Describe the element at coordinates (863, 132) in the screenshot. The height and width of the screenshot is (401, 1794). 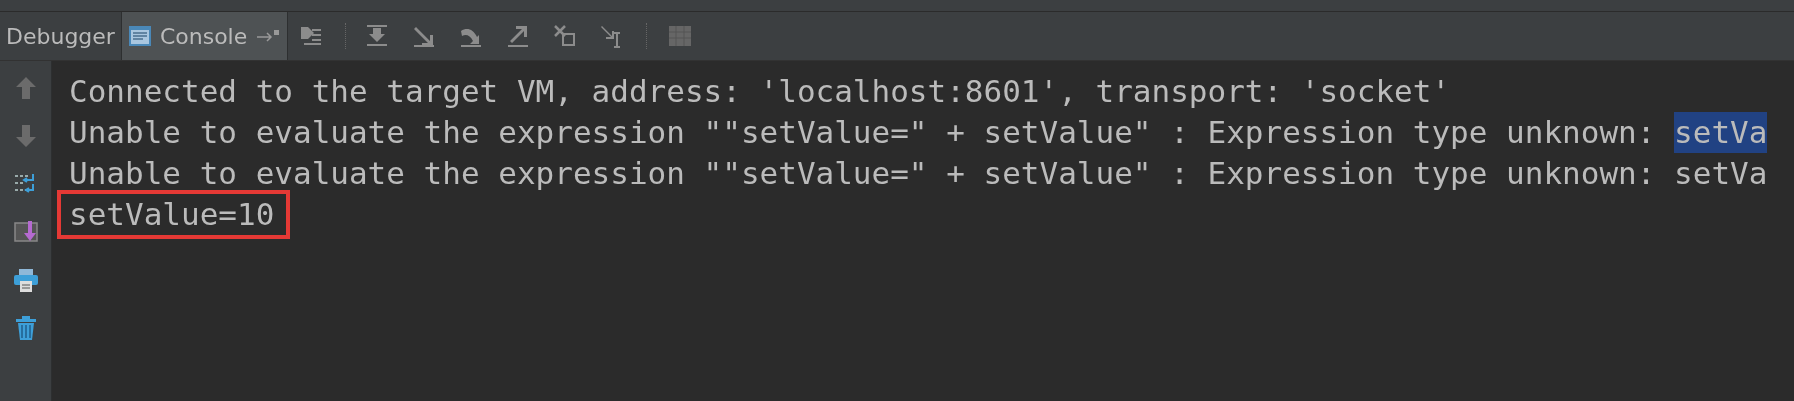
I see `console-line: Unable to evaluate the expression ""setValue=" + setValue" : Expression type unknown:` at that location.